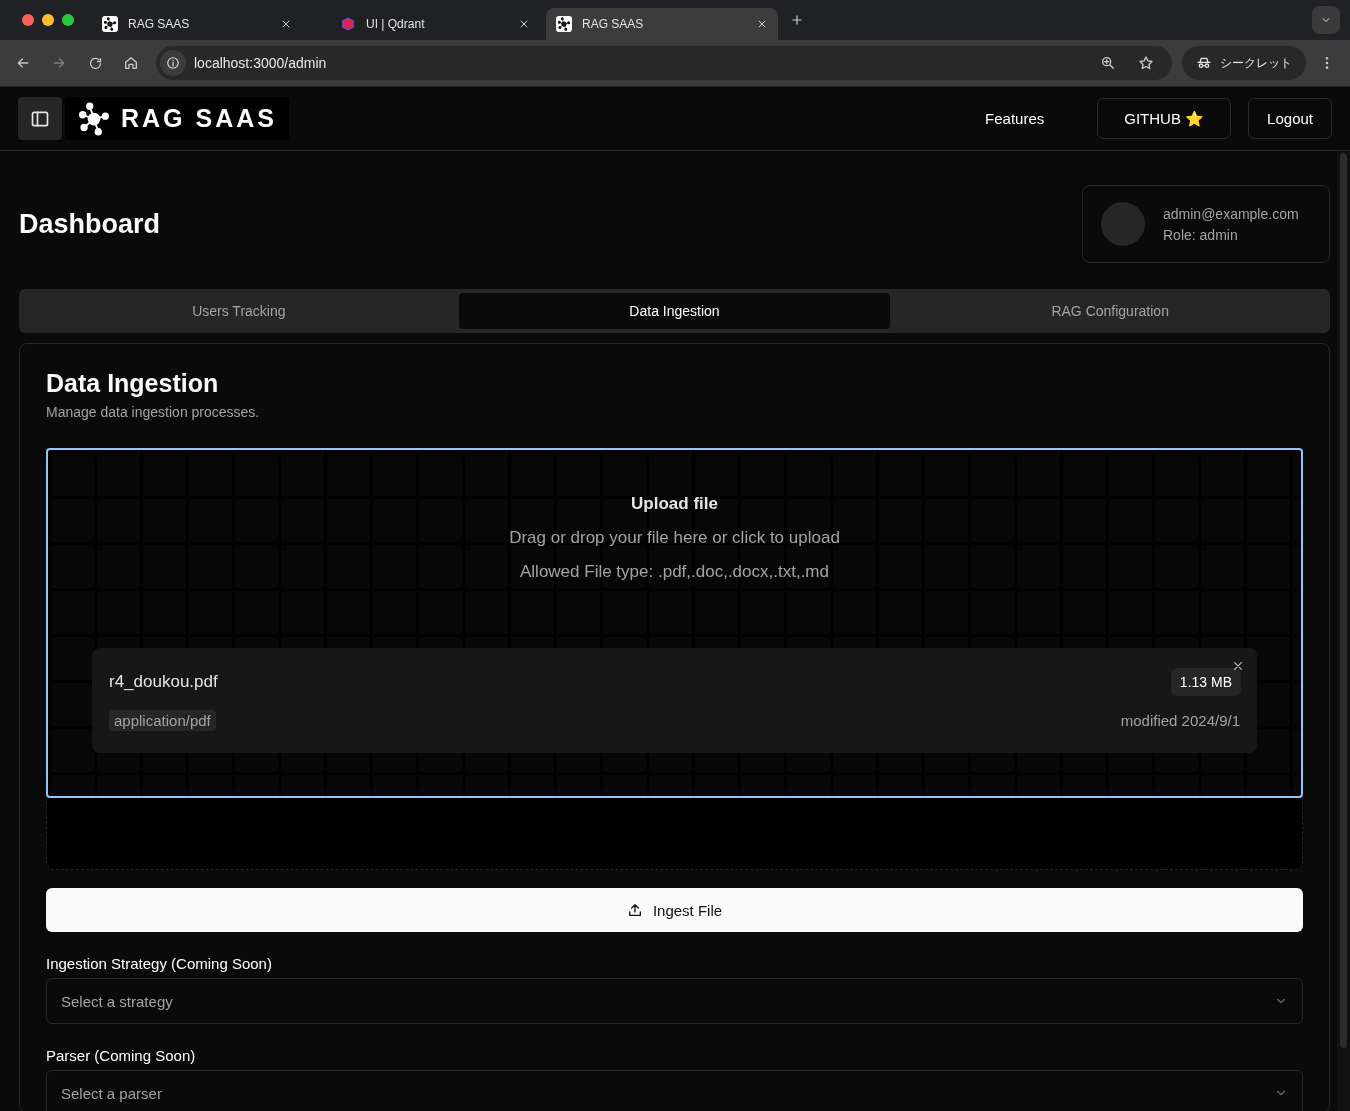 The width and height of the screenshot is (1350, 1111). What do you see at coordinates (90, 224) in the screenshot?
I see `page-title: Dashboard` at bounding box center [90, 224].